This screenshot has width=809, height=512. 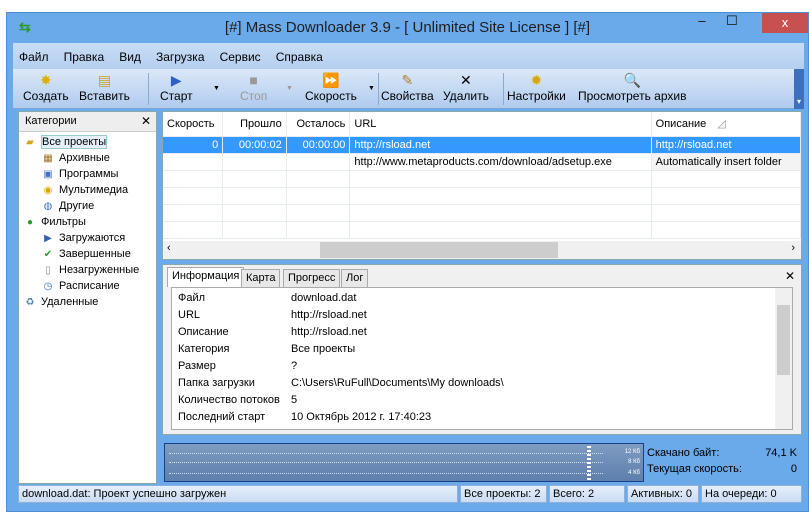 What do you see at coordinates (299, 53) in the screenshot?
I see `menu-help: Справка` at bounding box center [299, 53].